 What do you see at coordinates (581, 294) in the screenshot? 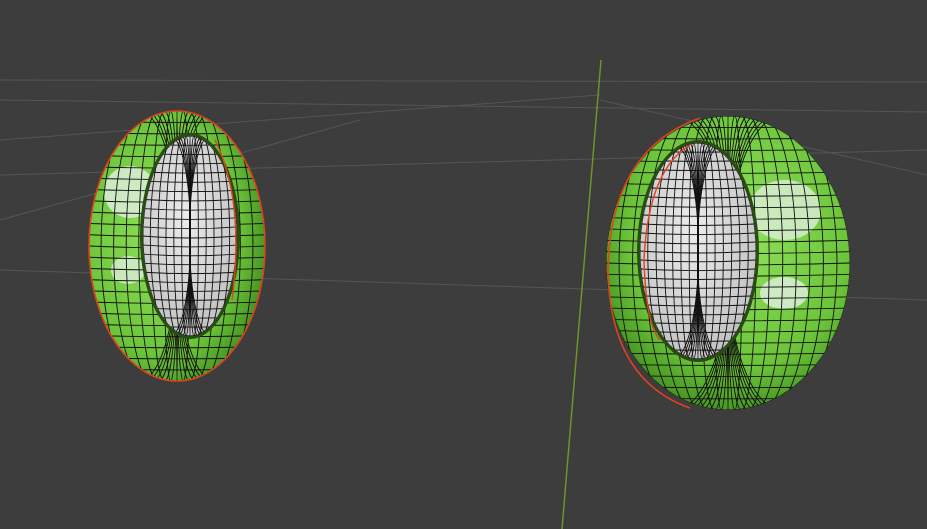
I see `y-axis-line` at bounding box center [581, 294].